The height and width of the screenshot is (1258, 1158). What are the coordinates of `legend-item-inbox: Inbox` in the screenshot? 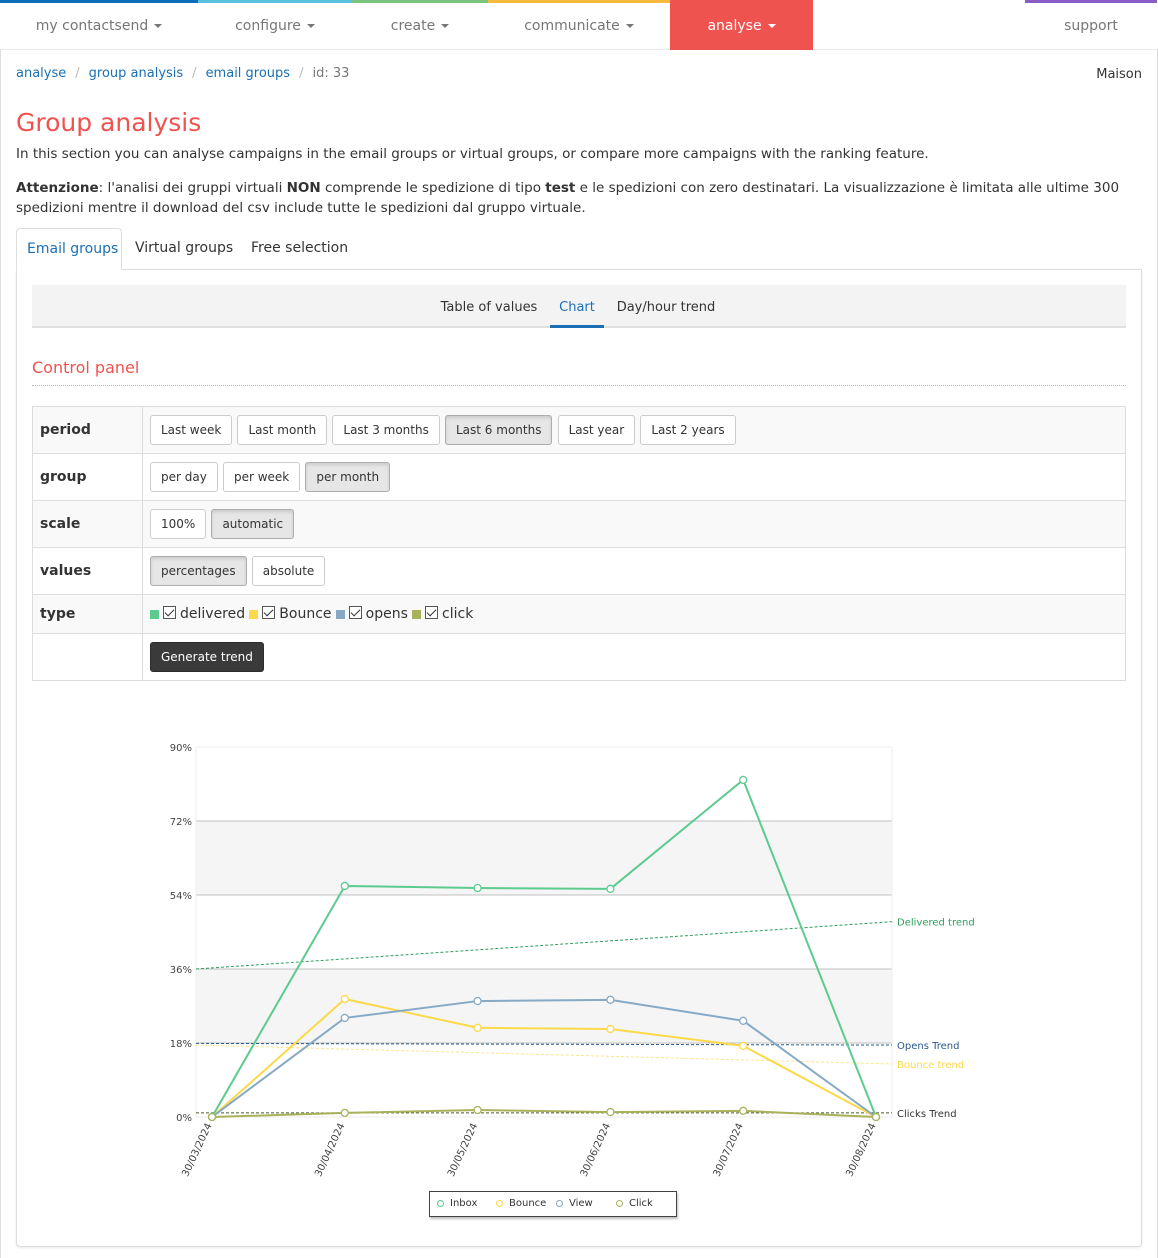 It's located at (457, 1203).